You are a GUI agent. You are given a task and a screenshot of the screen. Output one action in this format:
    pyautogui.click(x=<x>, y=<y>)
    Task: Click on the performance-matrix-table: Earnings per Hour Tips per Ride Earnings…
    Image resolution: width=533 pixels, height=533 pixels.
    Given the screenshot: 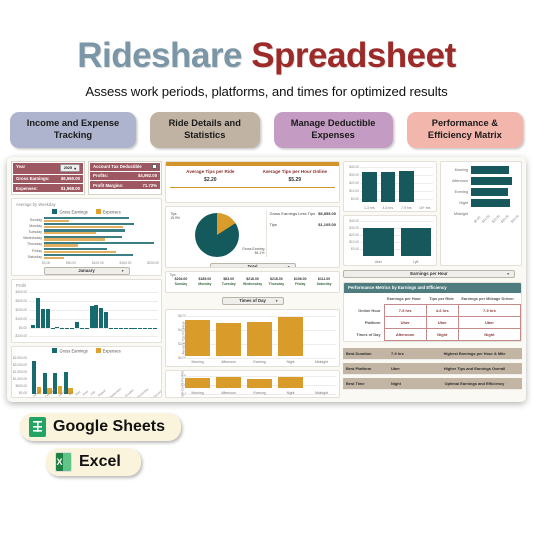 What is the action you would take?
    pyautogui.click(x=432, y=317)
    